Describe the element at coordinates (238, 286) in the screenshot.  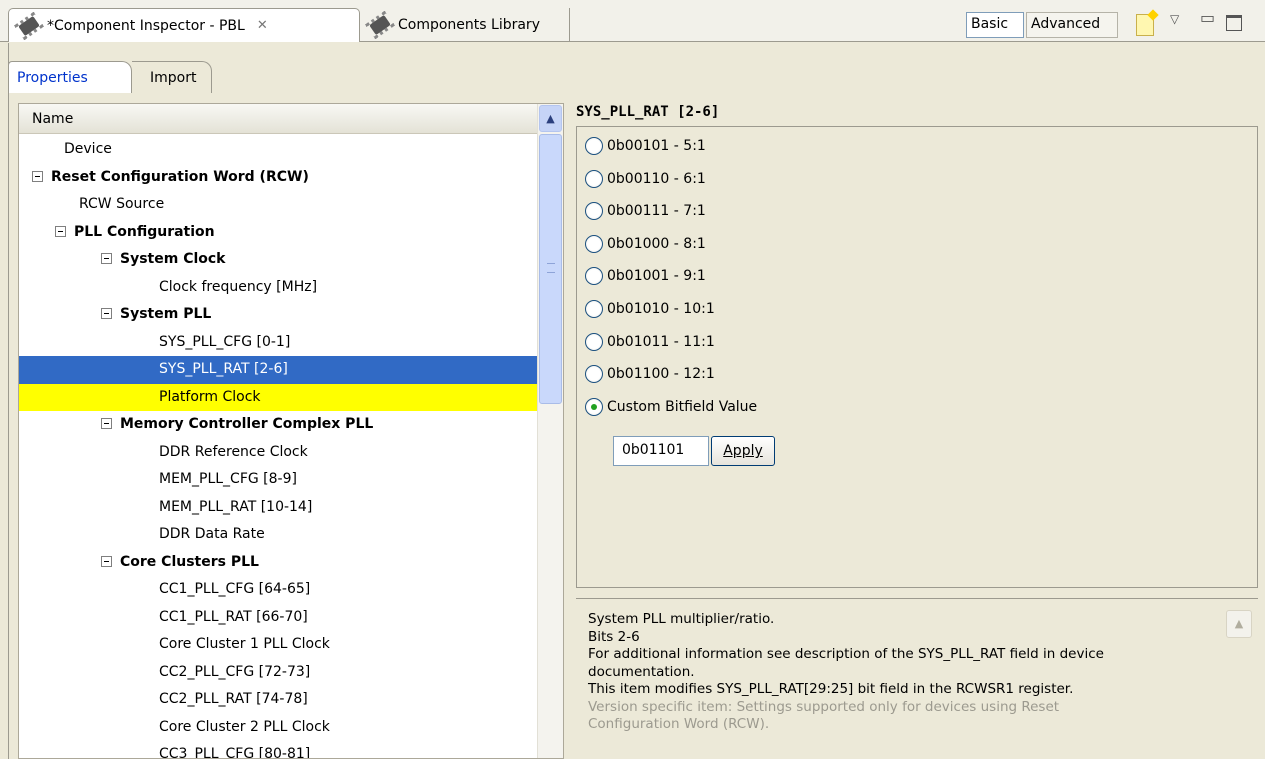
I see `tree-row-label: Clock frequency [MHz]` at that location.